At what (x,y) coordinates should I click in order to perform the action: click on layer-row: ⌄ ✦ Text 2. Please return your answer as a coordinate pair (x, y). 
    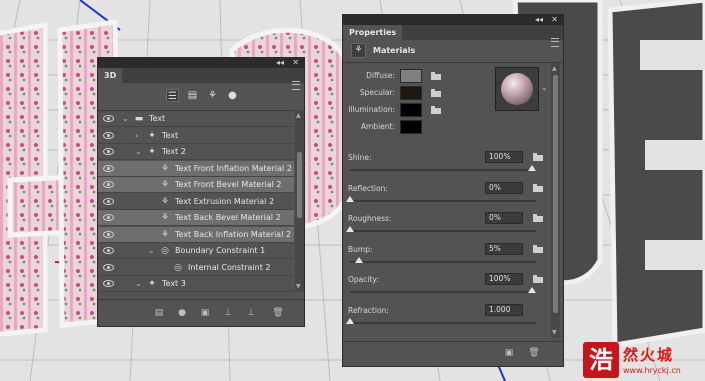
    Looking at the image, I should click on (196, 152).